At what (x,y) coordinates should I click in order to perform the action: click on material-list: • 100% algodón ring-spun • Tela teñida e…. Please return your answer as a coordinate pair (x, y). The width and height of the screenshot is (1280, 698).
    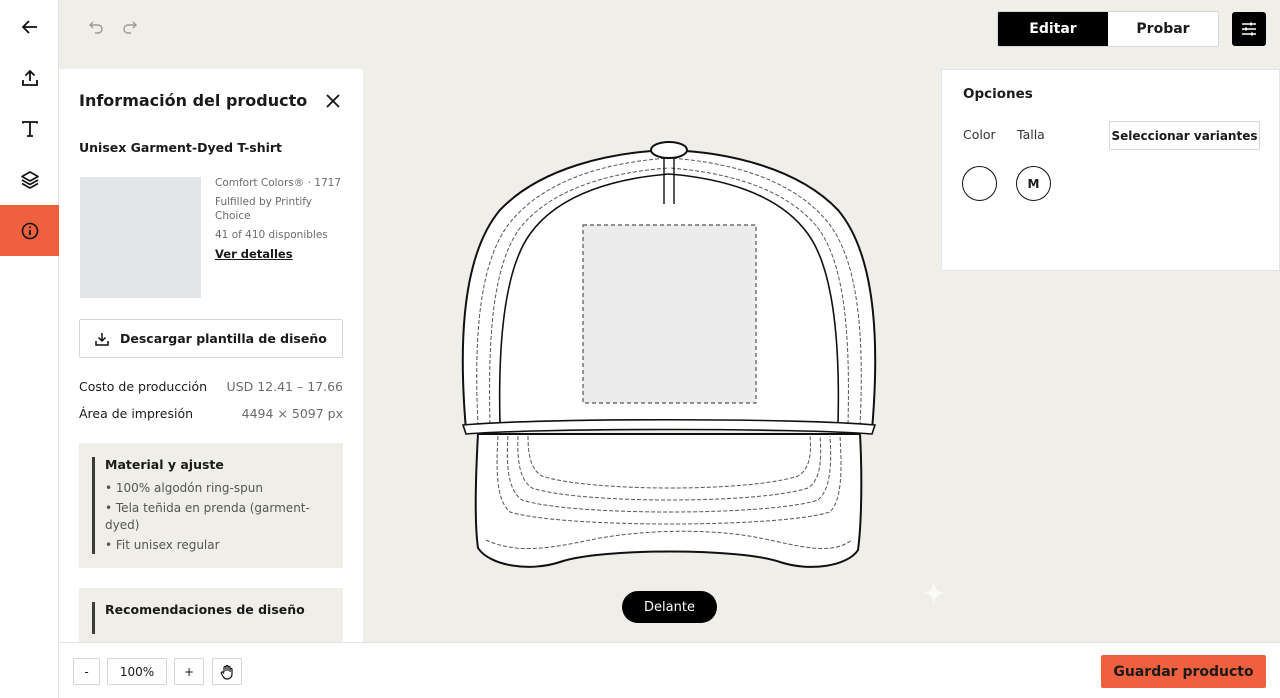
    Looking at the image, I should click on (216, 517).